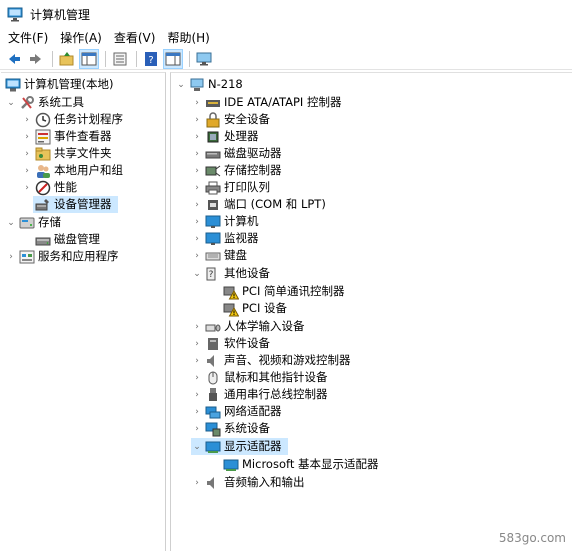  What do you see at coordinates (247, 119) in the screenshot?
I see `device-category-label: 安全设备` at bounding box center [247, 119].